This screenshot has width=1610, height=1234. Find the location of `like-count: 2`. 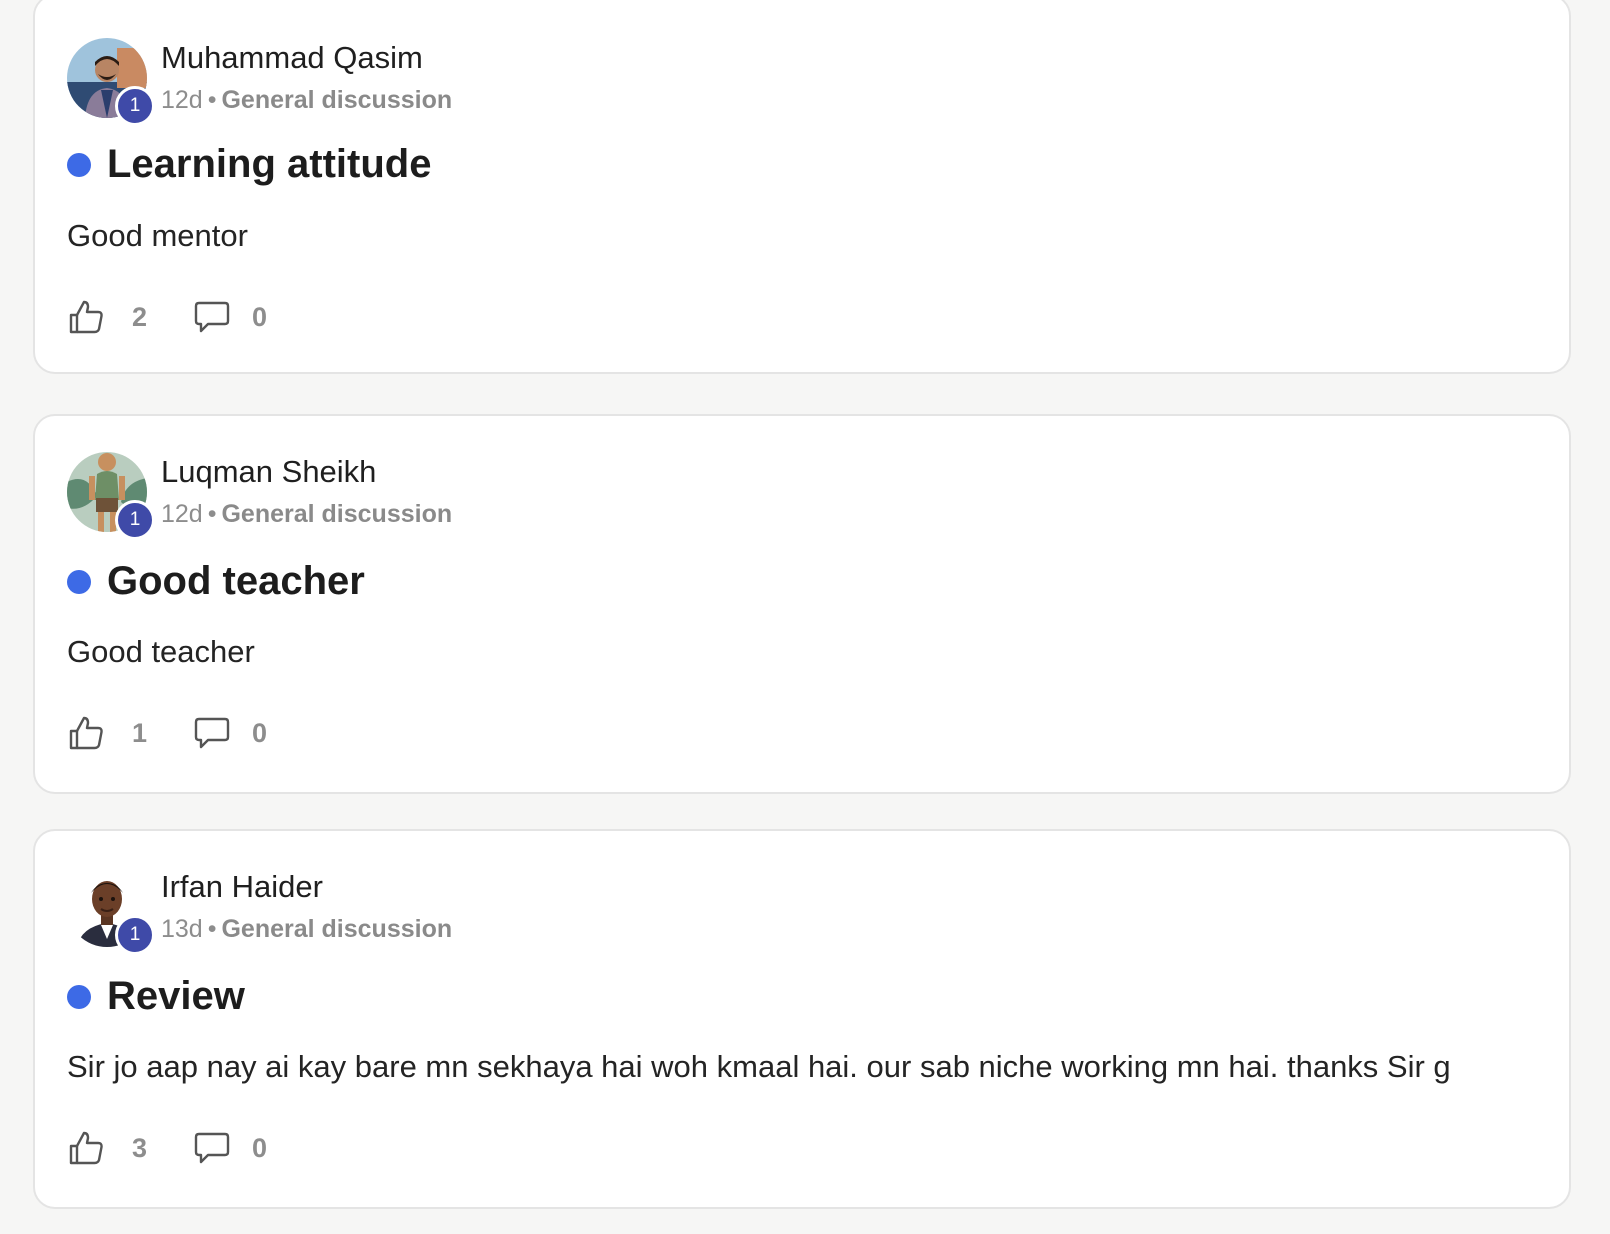

like-count: 2 is located at coordinates (140, 316).